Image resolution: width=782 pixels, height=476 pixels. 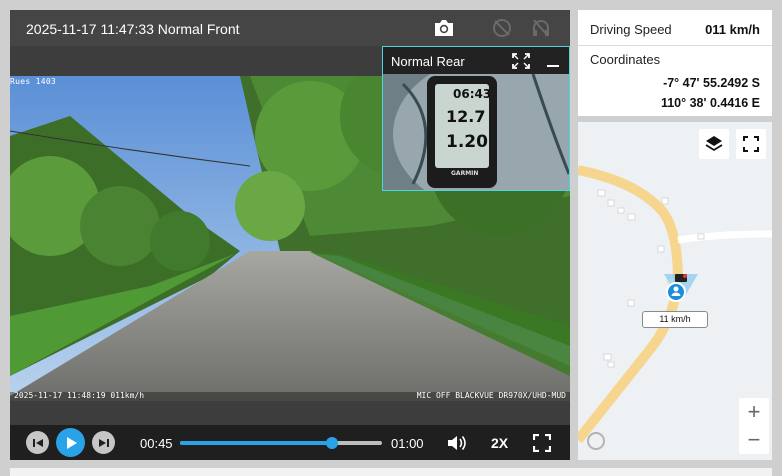 What do you see at coordinates (156, 443) in the screenshot?
I see `current-time: 00:45` at bounding box center [156, 443].